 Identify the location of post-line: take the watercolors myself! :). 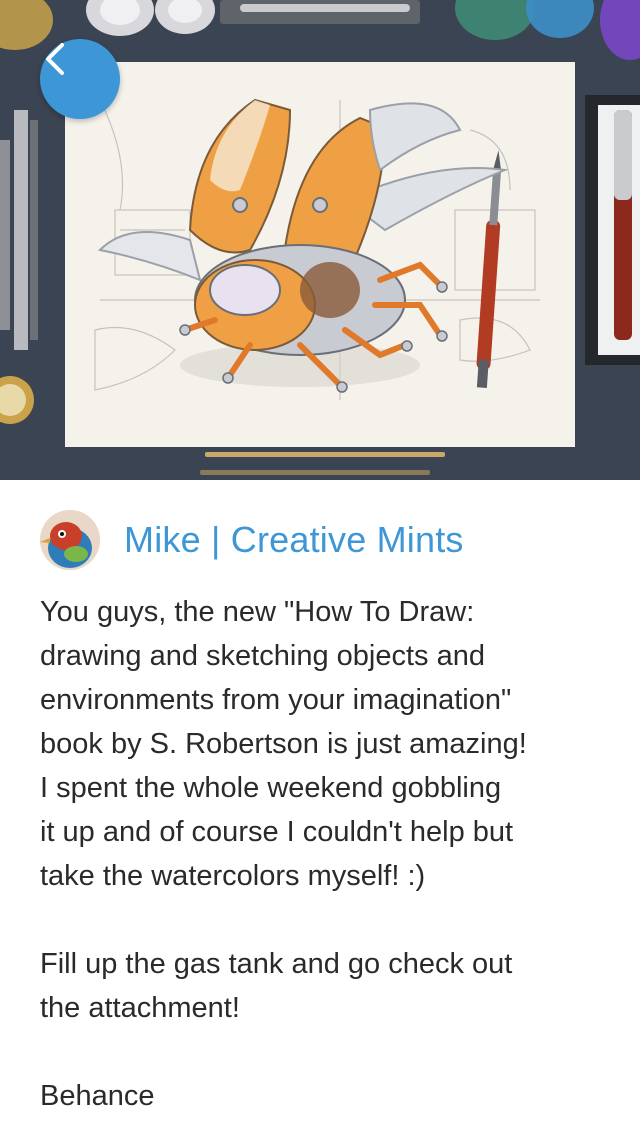
(233, 876).